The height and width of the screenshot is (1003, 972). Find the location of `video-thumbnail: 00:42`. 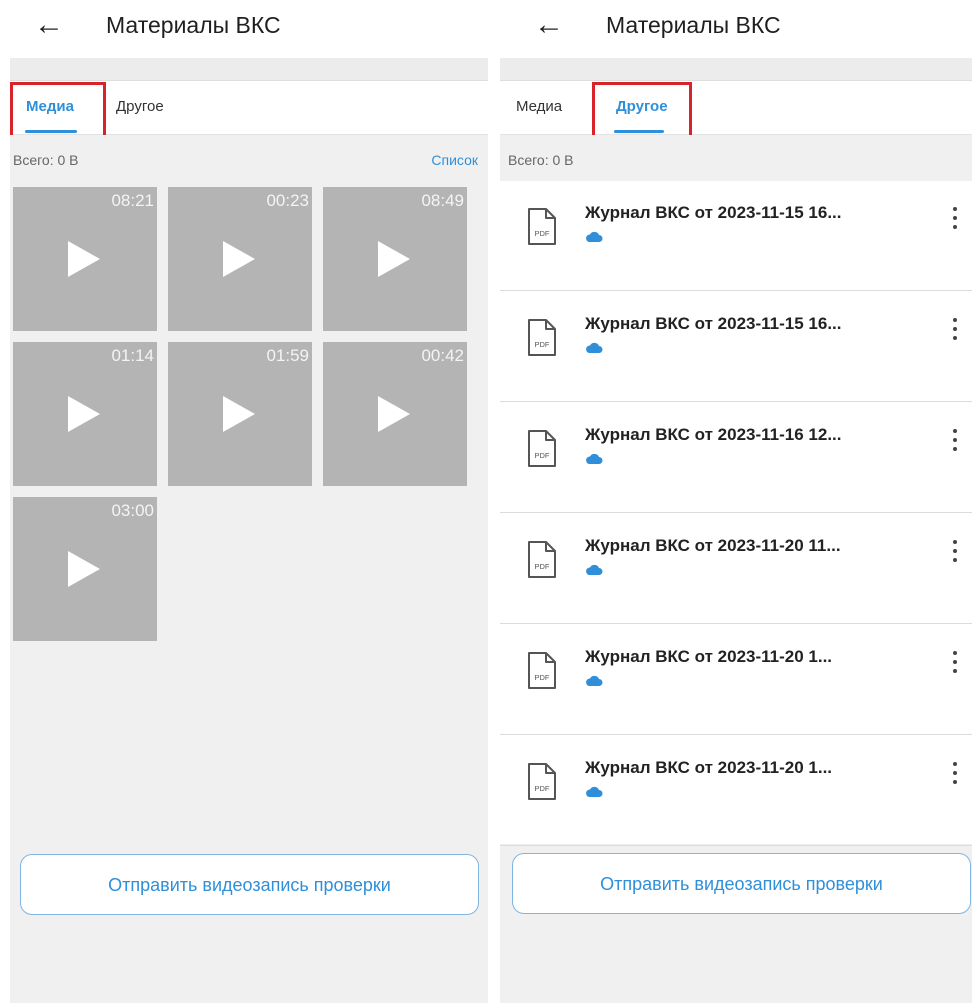

video-thumbnail: 00:42 is located at coordinates (395, 414).